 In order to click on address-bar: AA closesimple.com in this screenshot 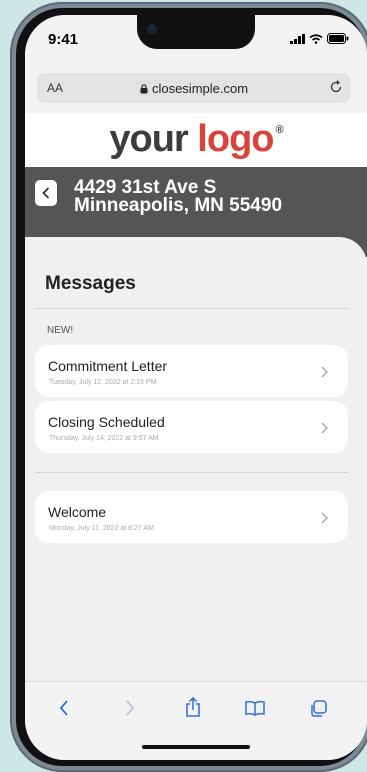, I will do `click(194, 88)`.